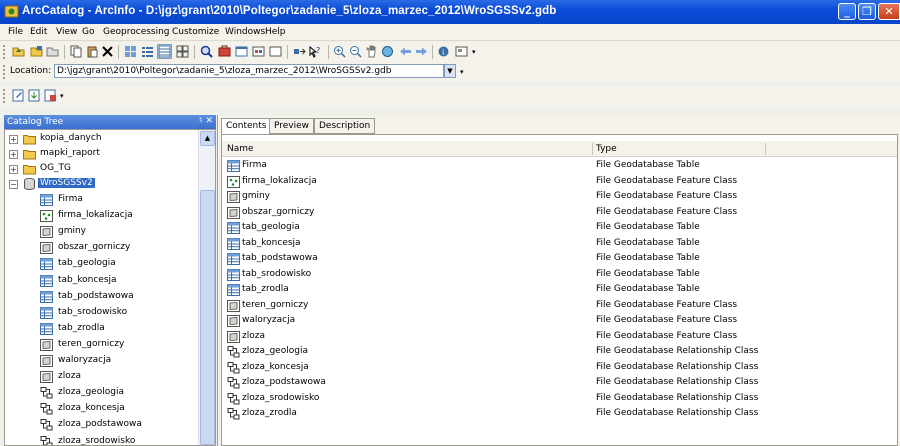 The image size is (900, 446). I want to click on list-item: zloza File Geodatabase Feature Class, so click(559, 337).